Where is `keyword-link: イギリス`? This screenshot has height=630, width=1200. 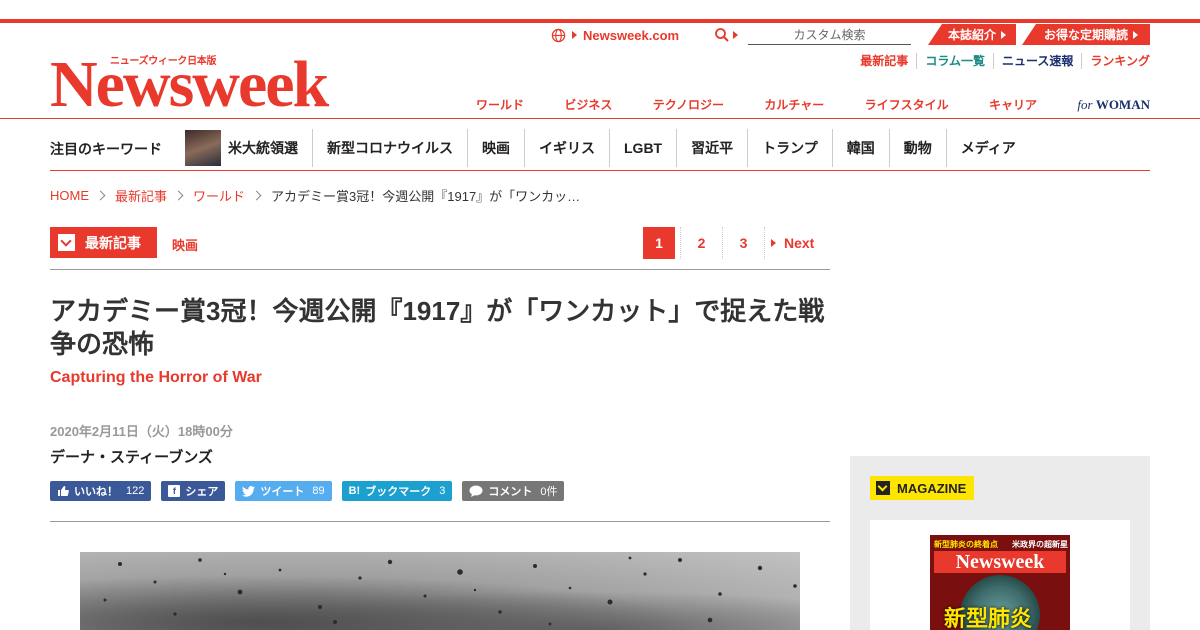
keyword-link: イギリス is located at coordinates (566, 148).